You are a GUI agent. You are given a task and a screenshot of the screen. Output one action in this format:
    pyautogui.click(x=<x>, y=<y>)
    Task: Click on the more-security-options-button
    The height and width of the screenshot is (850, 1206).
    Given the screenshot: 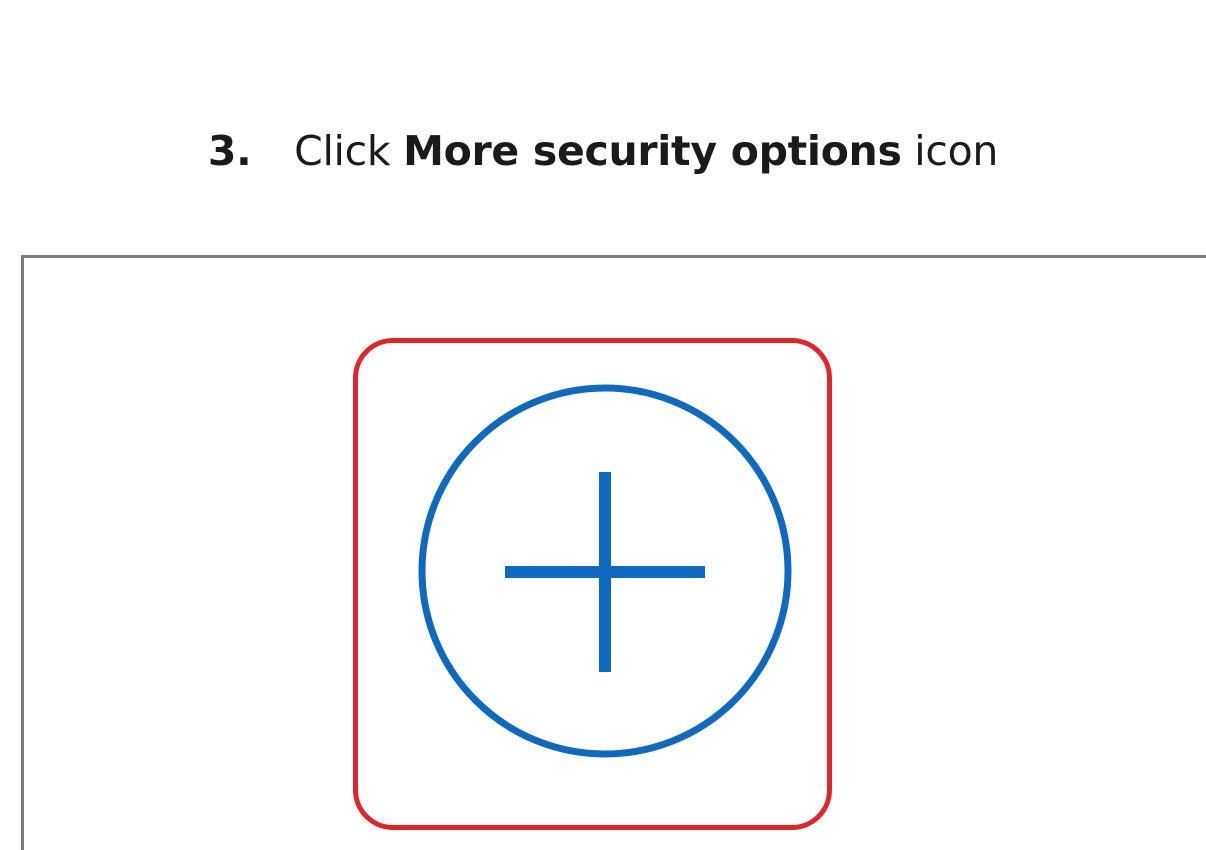 What is the action you would take?
    pyautogui.click(x=605, y=572)
    